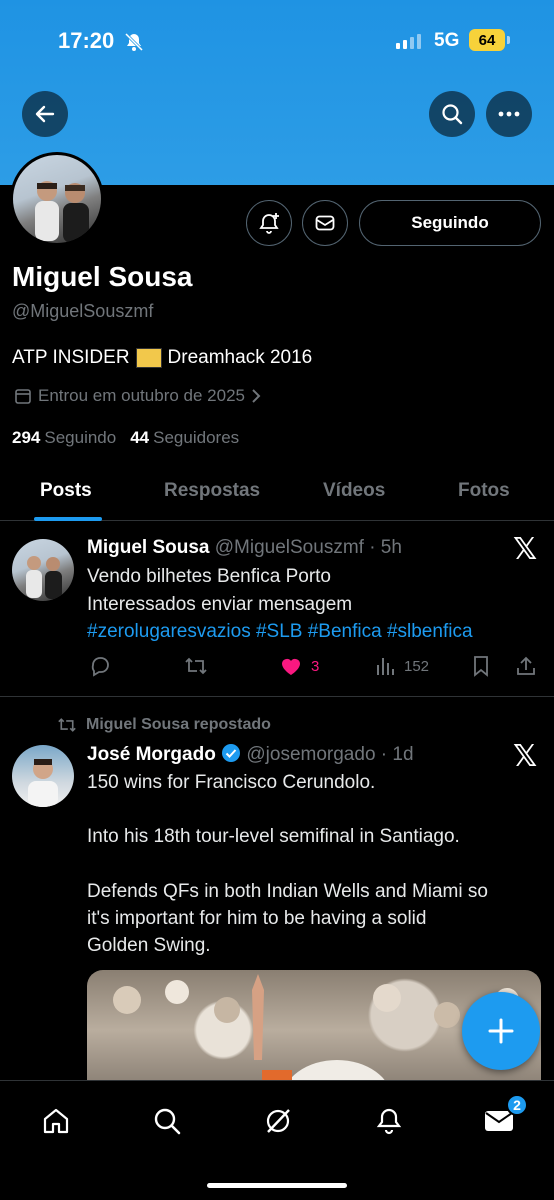 This screenshot has width=554, height=1200. Describe the element at coordinates (385, 666) in the screenshot. I see `views-icon` at that location.